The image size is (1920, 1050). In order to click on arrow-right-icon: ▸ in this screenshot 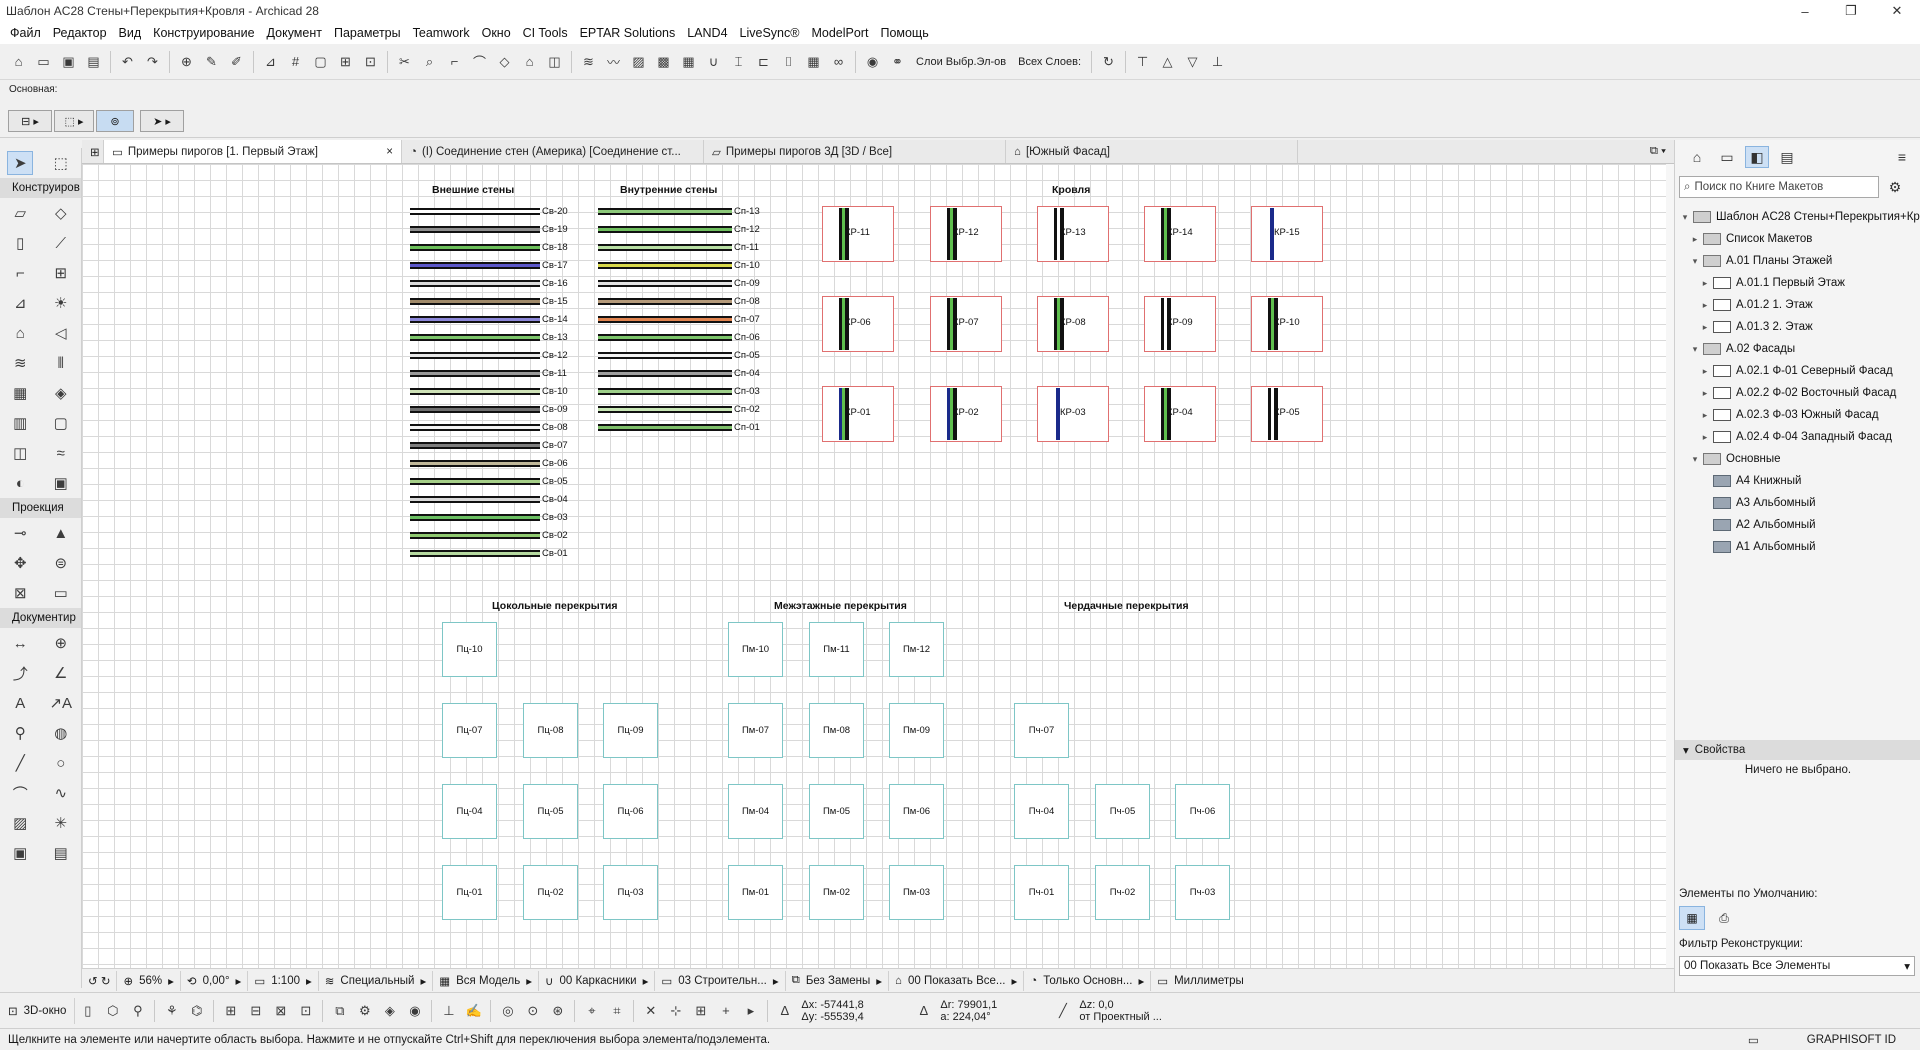, I will do `click(750, 1010)`.